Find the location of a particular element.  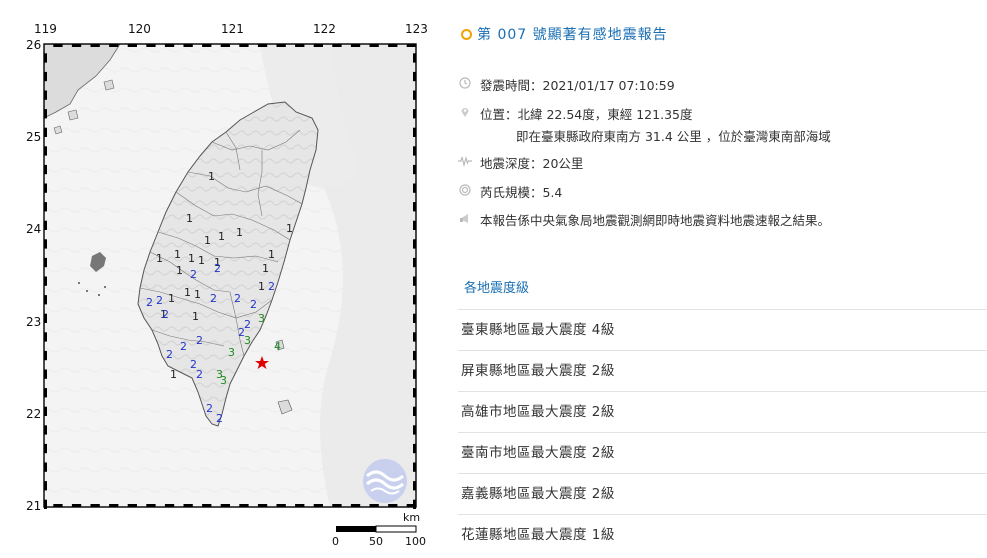

location-row: 位置：北緯 22.54度，東經 121.35度 is located at coordinates (575, 115).